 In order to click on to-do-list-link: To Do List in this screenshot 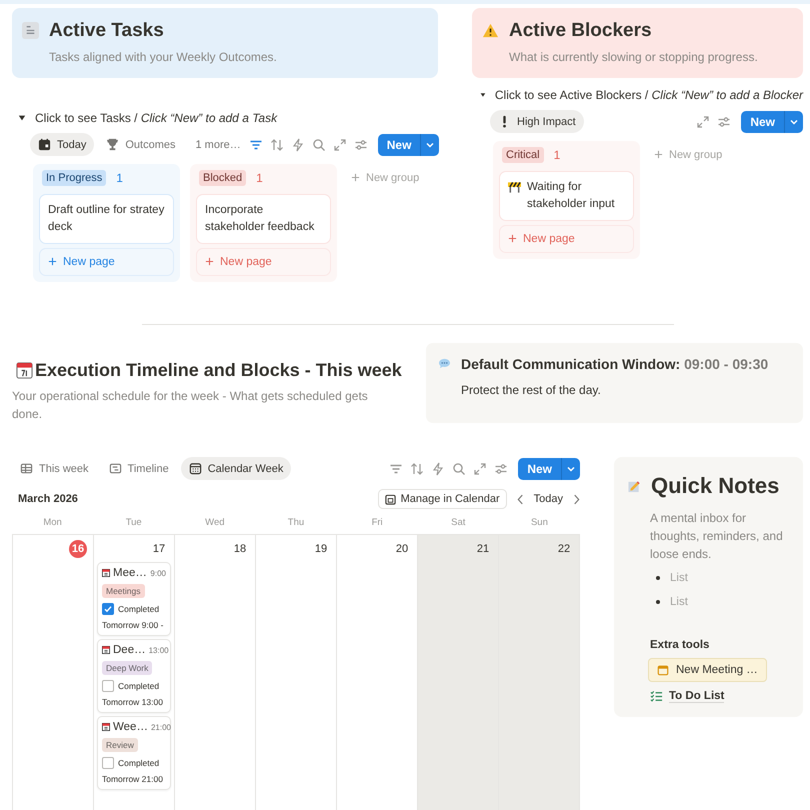, I will do `click(696, 696)`.